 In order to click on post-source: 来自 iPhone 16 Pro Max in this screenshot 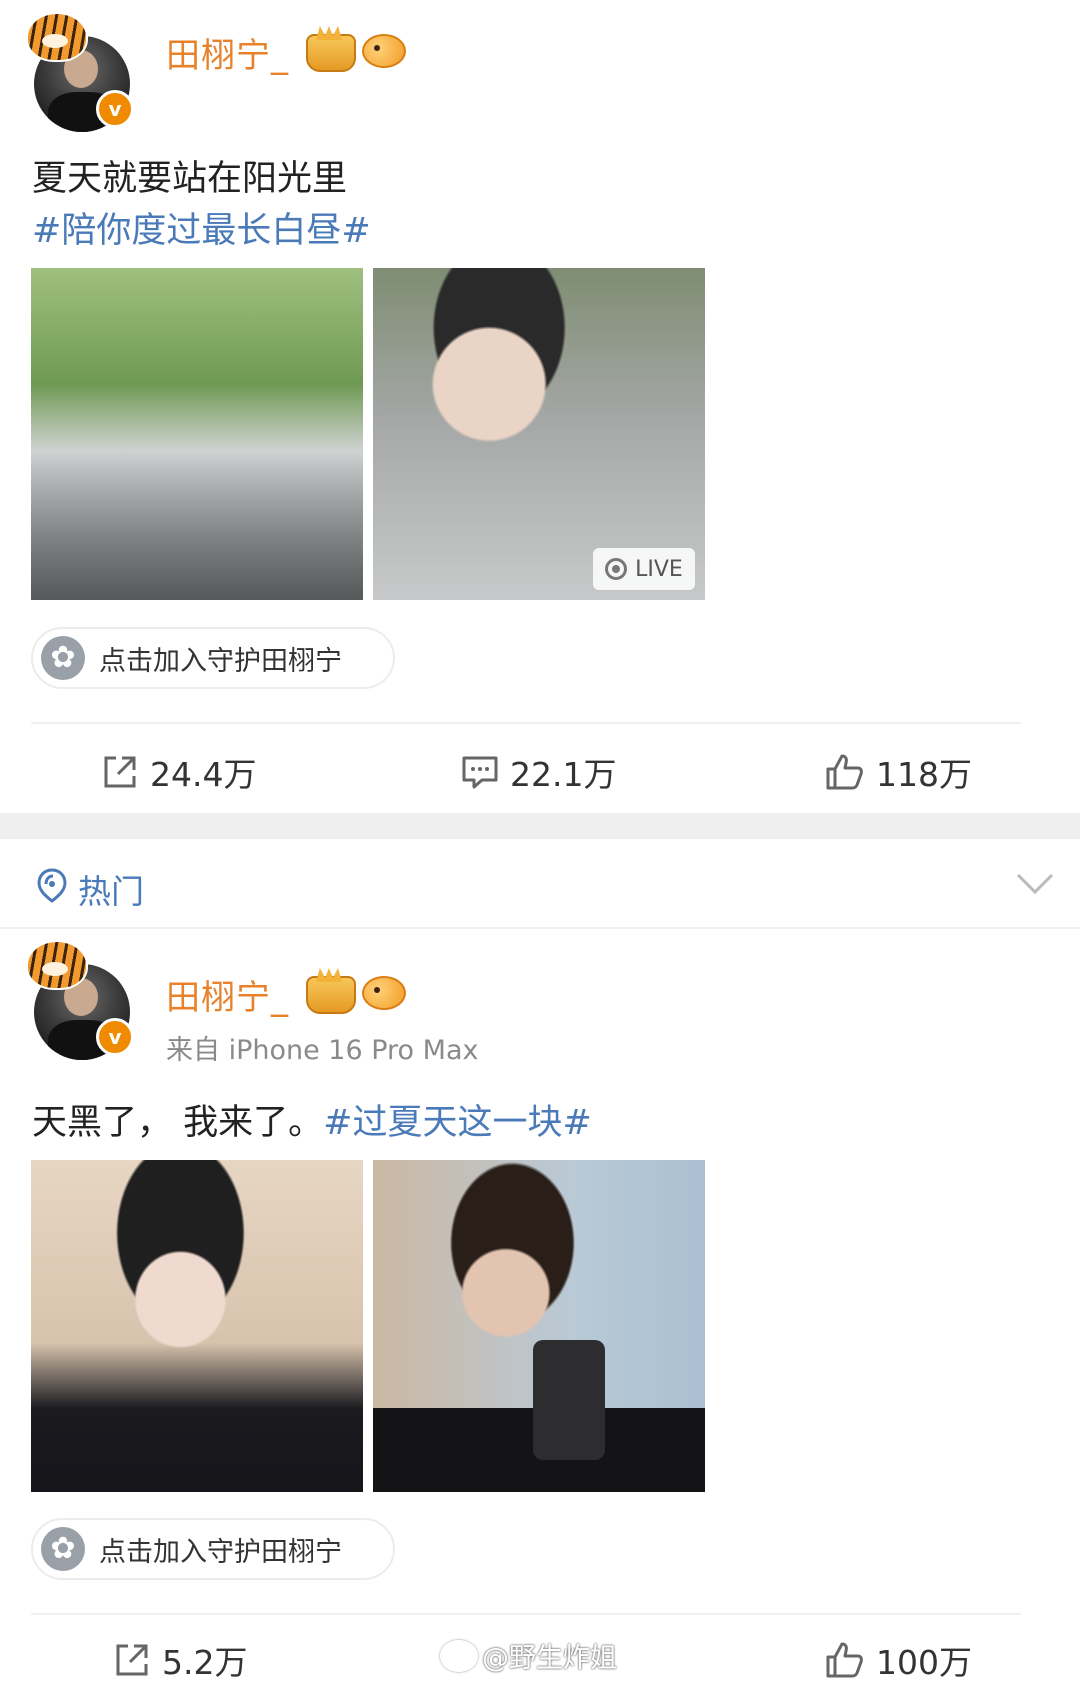, I will do `click(322, 1050)`.